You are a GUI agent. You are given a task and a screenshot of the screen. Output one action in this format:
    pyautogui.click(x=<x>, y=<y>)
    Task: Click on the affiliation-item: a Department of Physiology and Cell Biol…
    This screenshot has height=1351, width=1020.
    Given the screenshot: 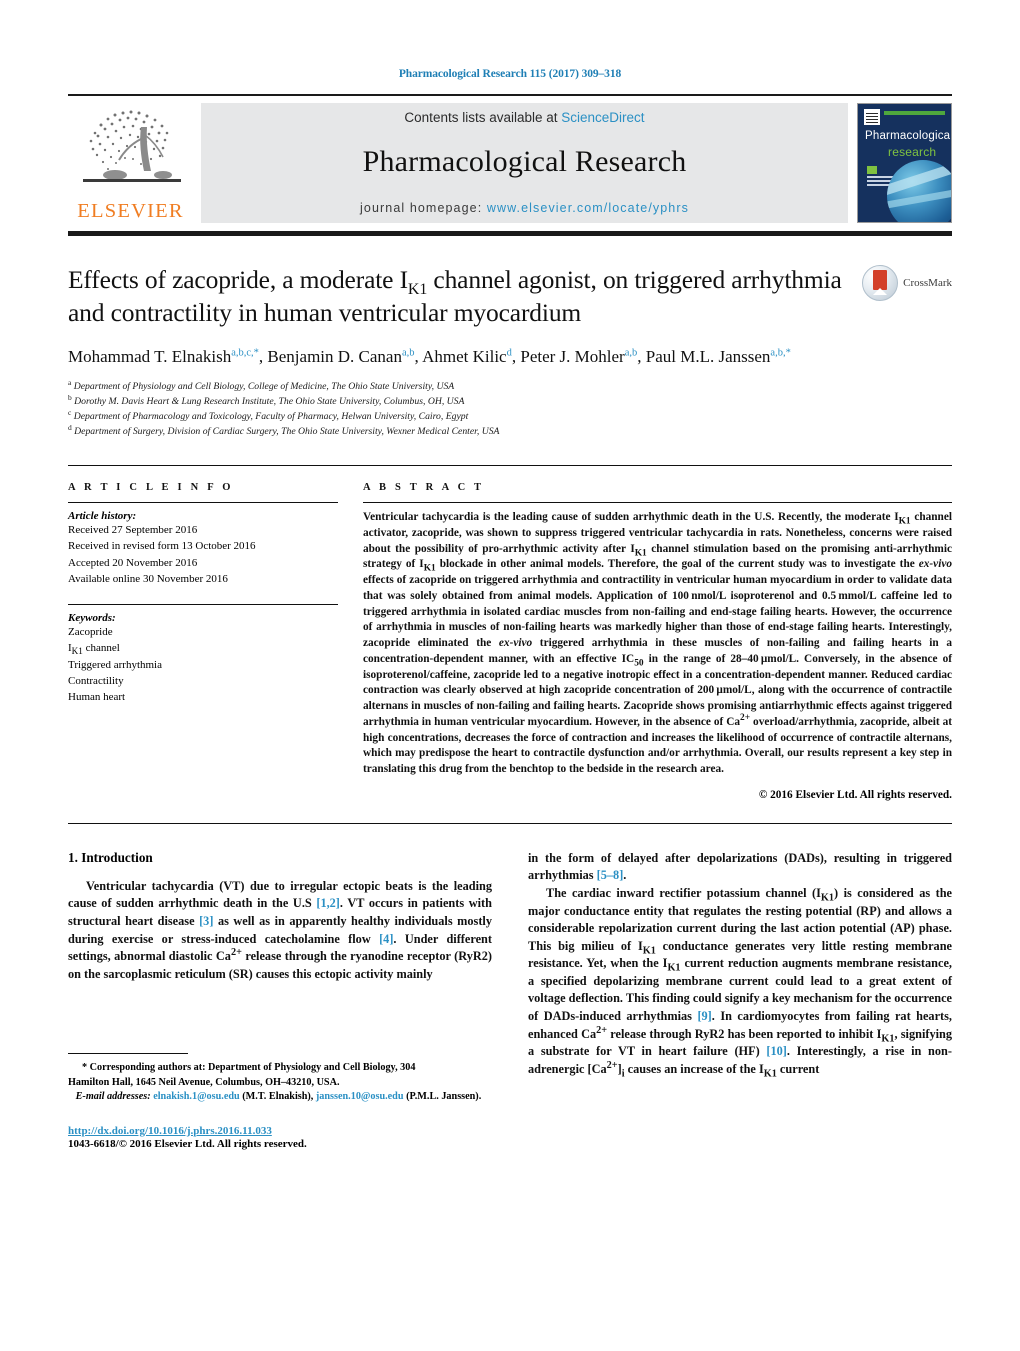 What is the action you would take?
    pyautogui.click(x=510, y=385)
    